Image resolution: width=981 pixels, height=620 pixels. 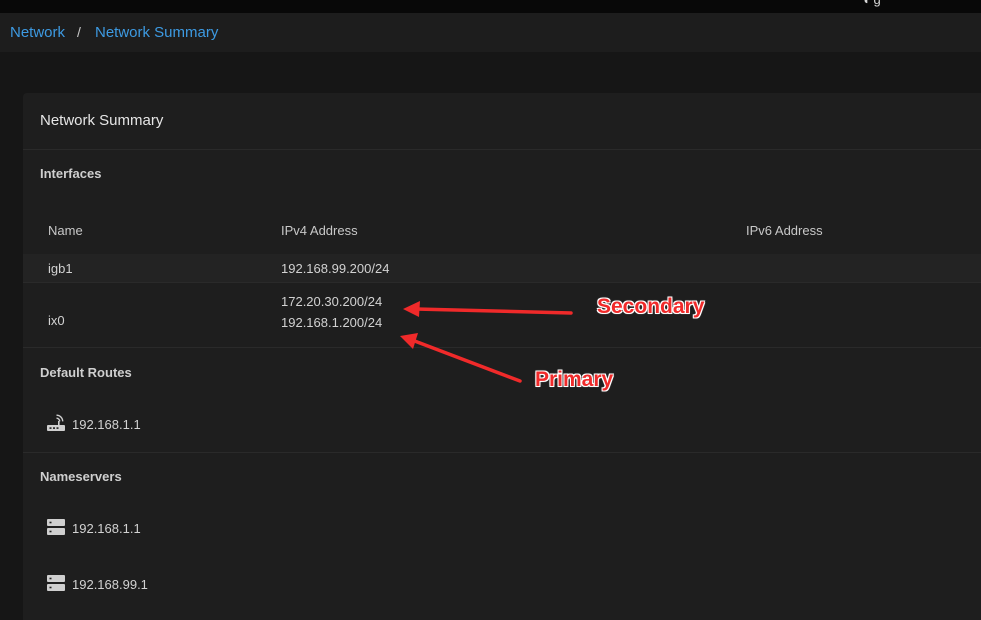 I want to click on interface-ipv4-primary: 192.168.1.200/24, so click(x=332, y=322).